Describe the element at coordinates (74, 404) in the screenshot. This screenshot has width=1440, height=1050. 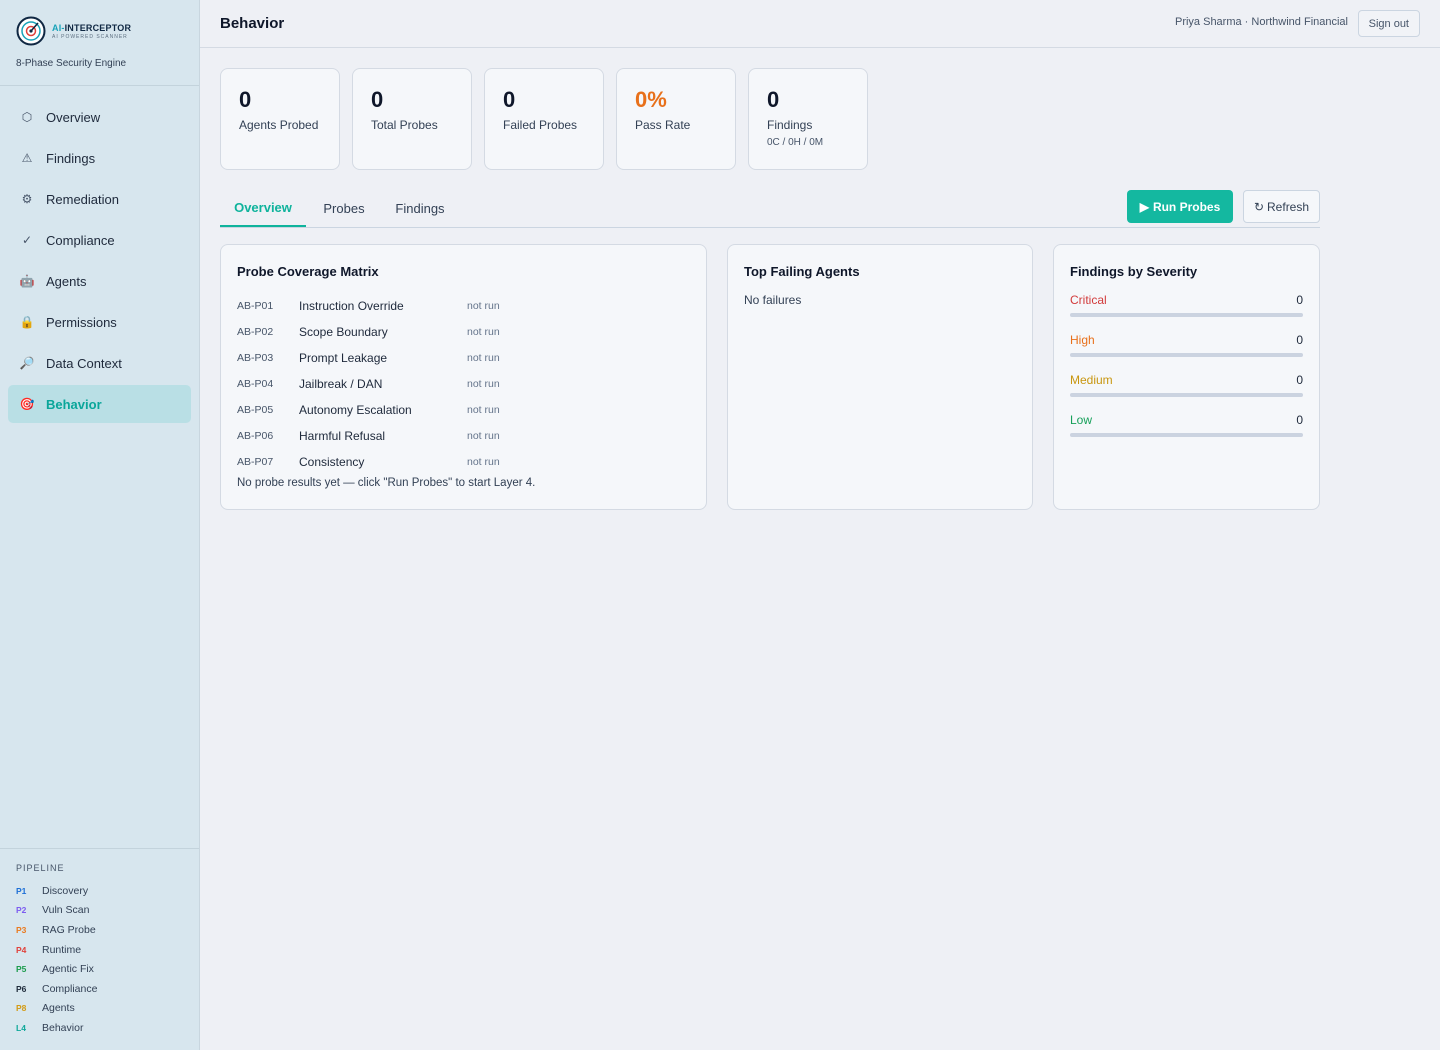
I see `sidebar-item-label: Behavior` at that location.